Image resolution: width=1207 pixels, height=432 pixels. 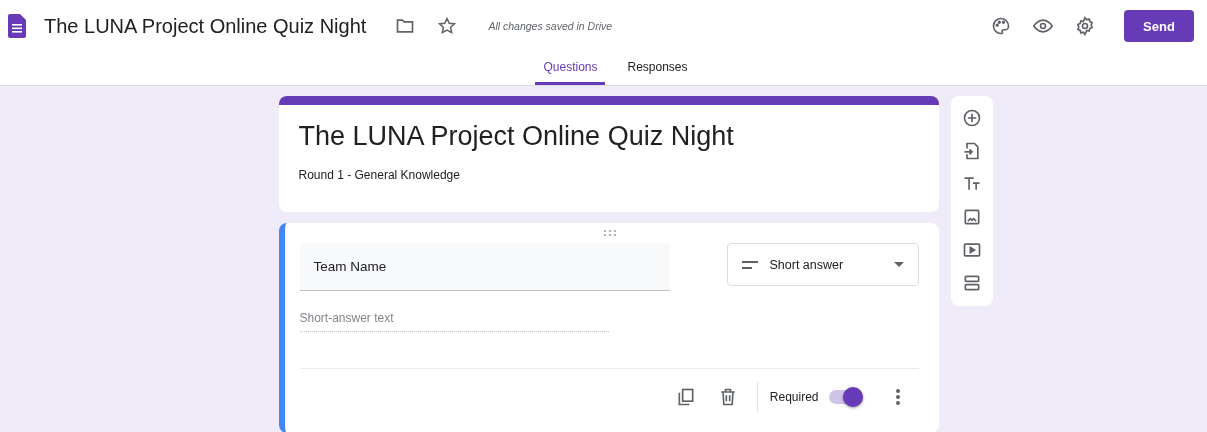 I want to click on tab: Questions, so click(x=570, y=68).